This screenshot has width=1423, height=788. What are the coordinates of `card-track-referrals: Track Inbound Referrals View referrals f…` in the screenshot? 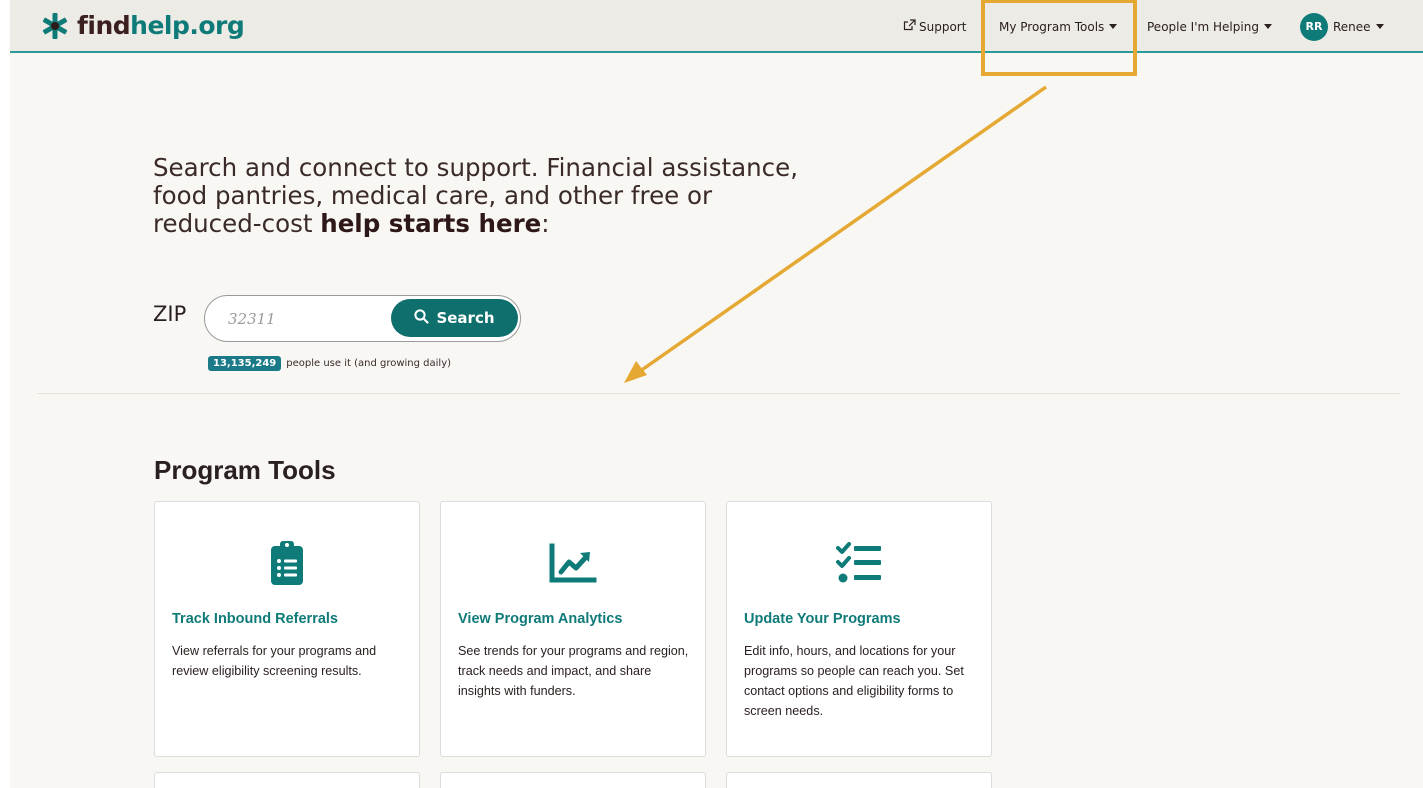 It's located at (287, 629).